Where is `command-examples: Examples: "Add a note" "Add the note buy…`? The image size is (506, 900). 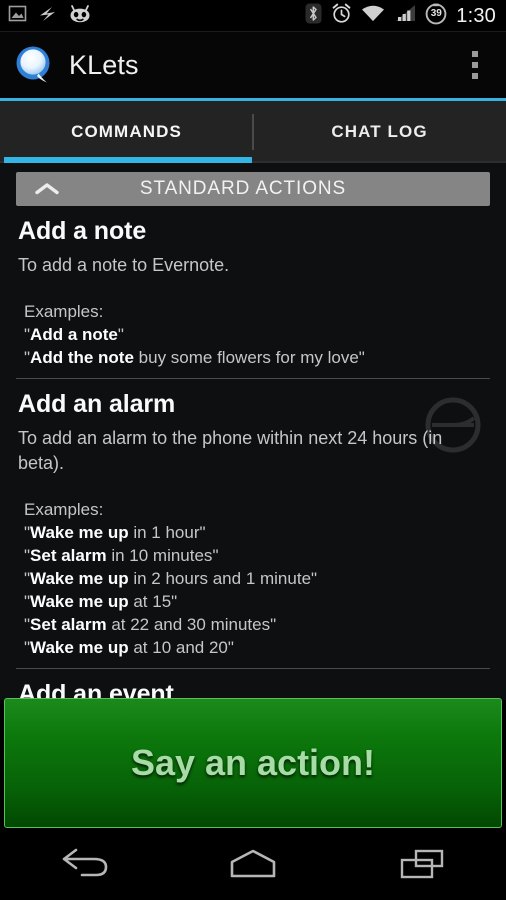
command-examples: Examples: "Add a note" "Add the note buy… is located at coordinates (253, 323).